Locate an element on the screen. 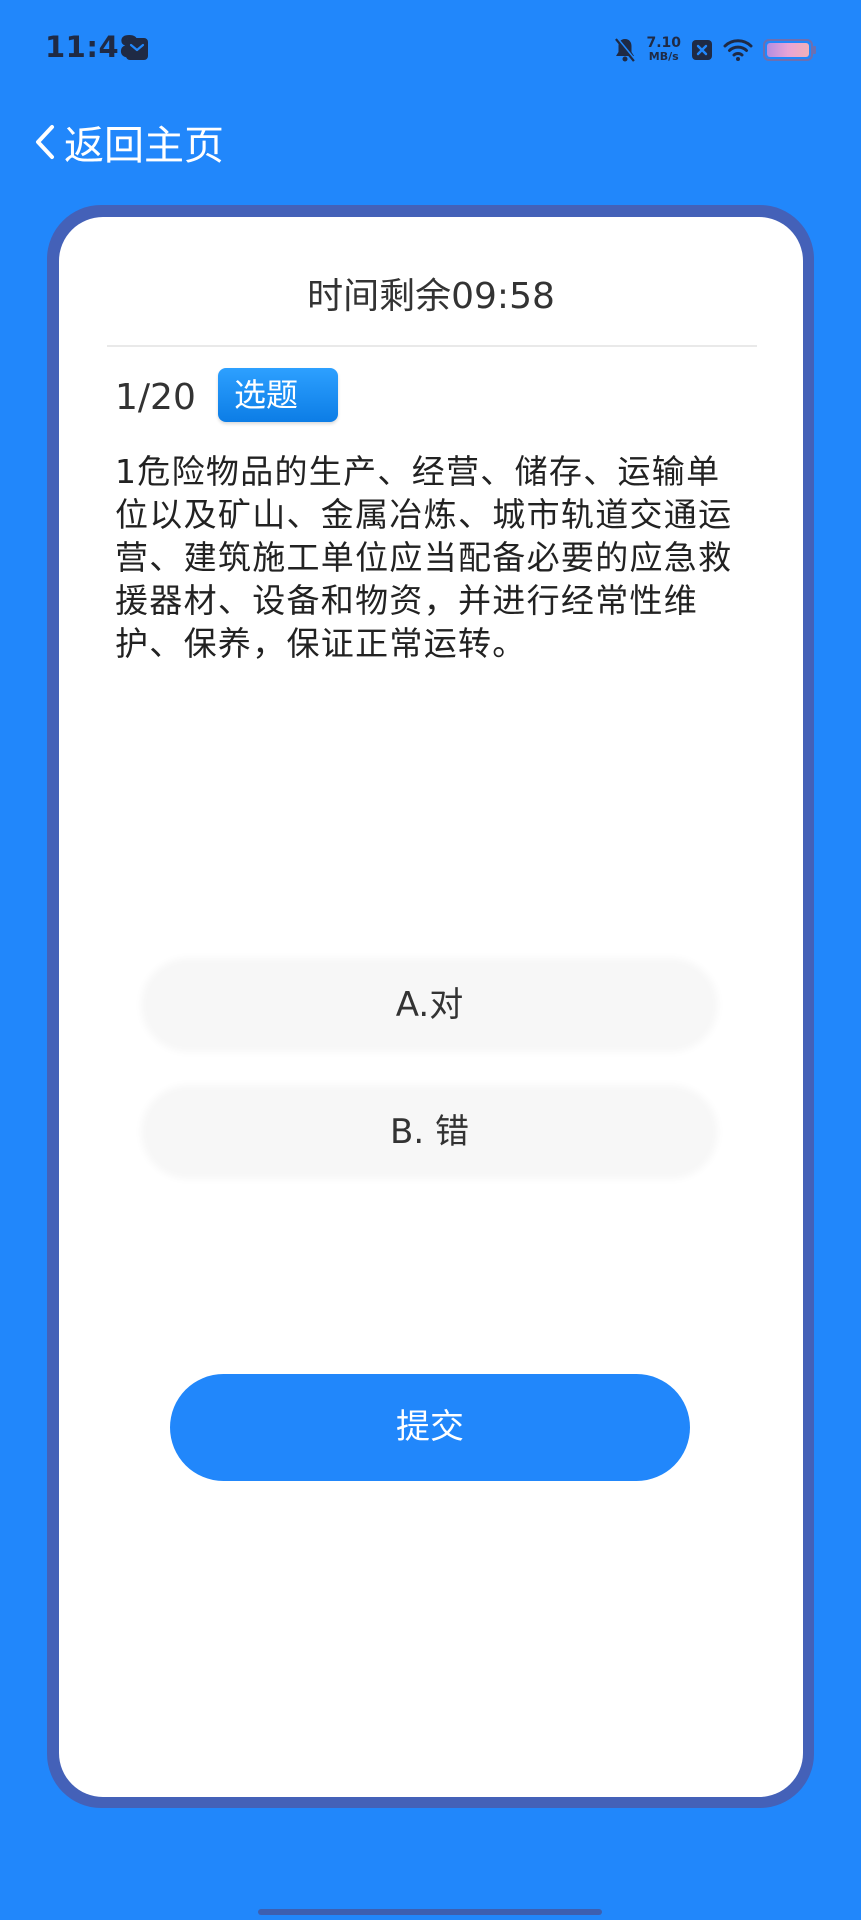 The image size is (861, 1920). status-icons: 7.10 MB/s is located at coordinates (710, 50).